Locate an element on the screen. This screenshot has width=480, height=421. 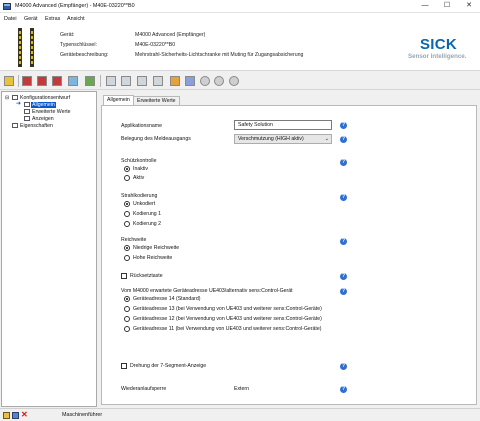
compare-icon is located at coordinates (142, 81).